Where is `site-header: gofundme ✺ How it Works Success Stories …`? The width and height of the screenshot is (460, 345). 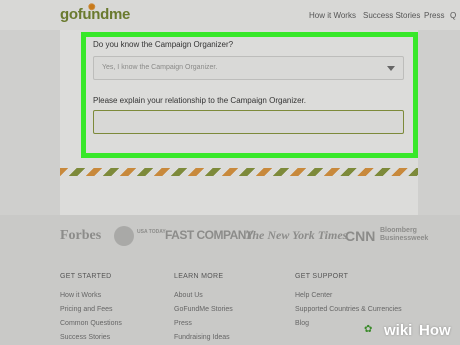
site-header: gofundme ✺ How it Works Success Stories … is located at coordinates (230, 15).